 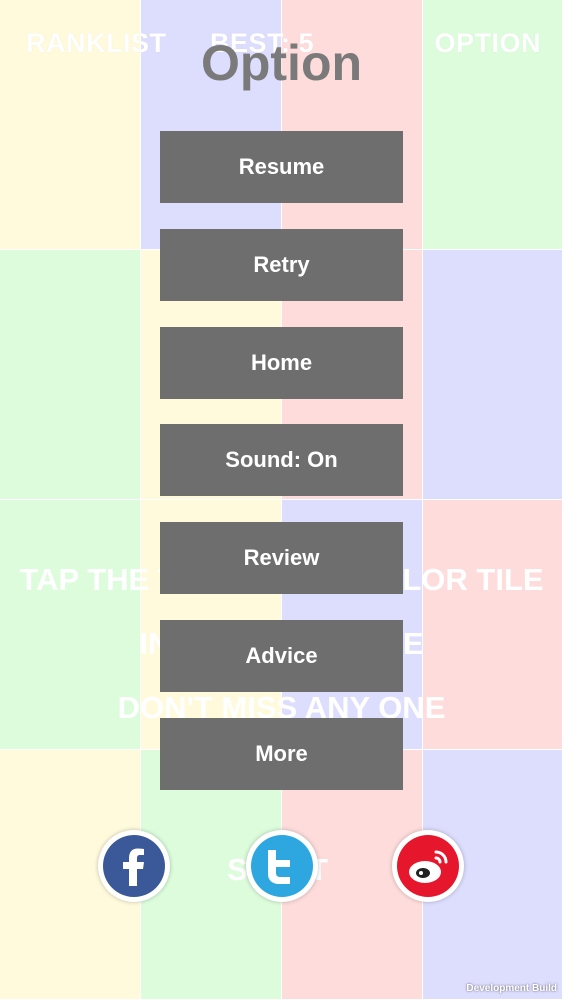 I want to click on twitter-share-button, so click(x=282, y=866).